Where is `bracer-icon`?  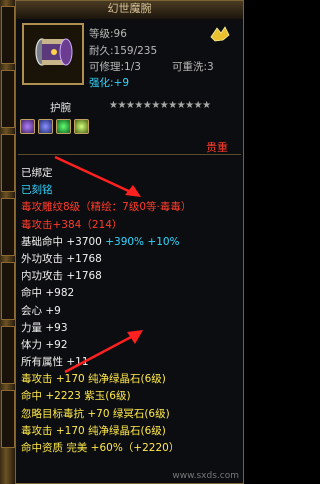 bracer-icon is located at coordinates (54, 52).